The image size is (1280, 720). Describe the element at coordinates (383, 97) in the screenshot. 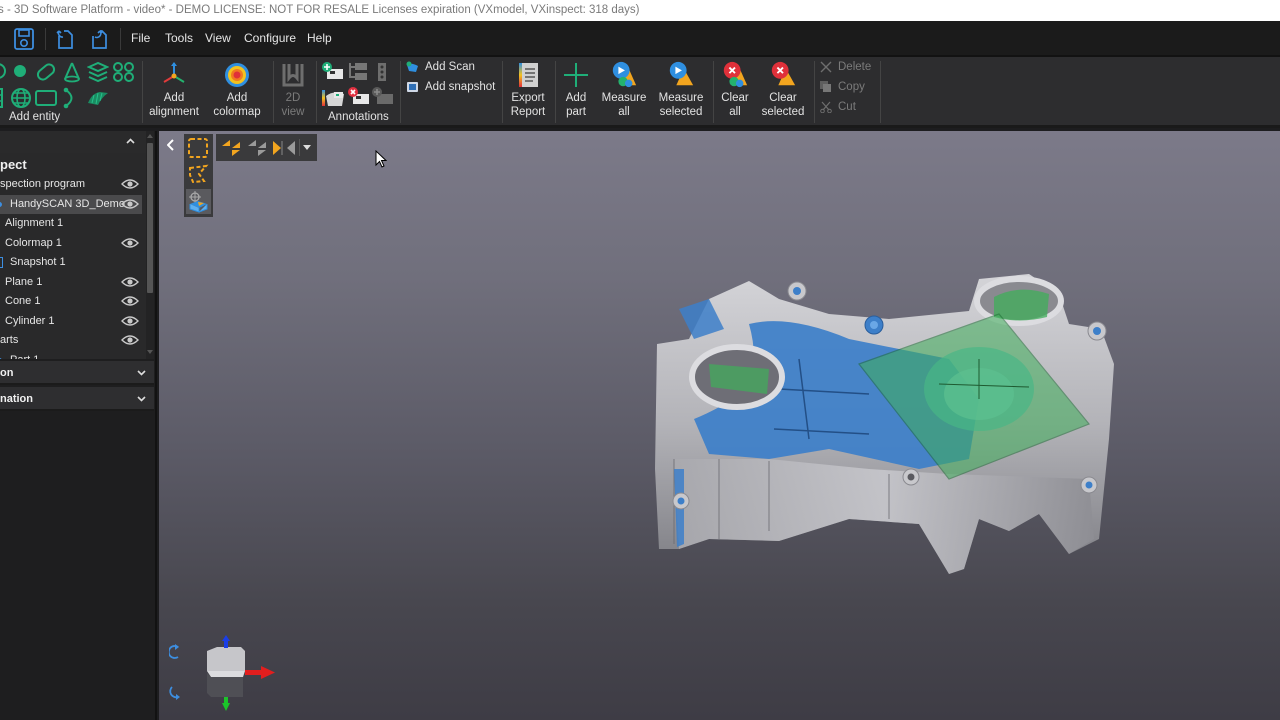

I see `disabled-annotation-icon` at that location.